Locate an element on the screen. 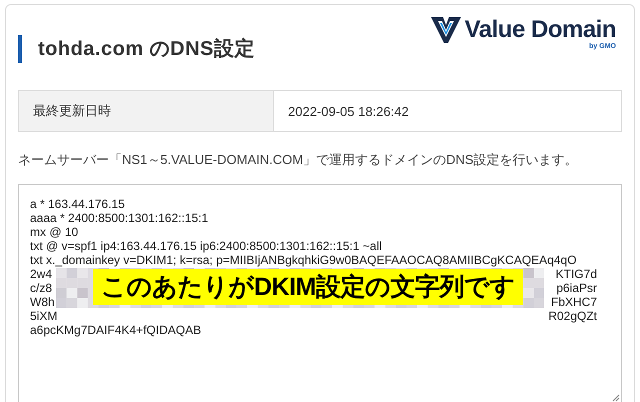 The image size is (640, 402). record-fragment: p6iaPsr is located at coordinates (576, 288).